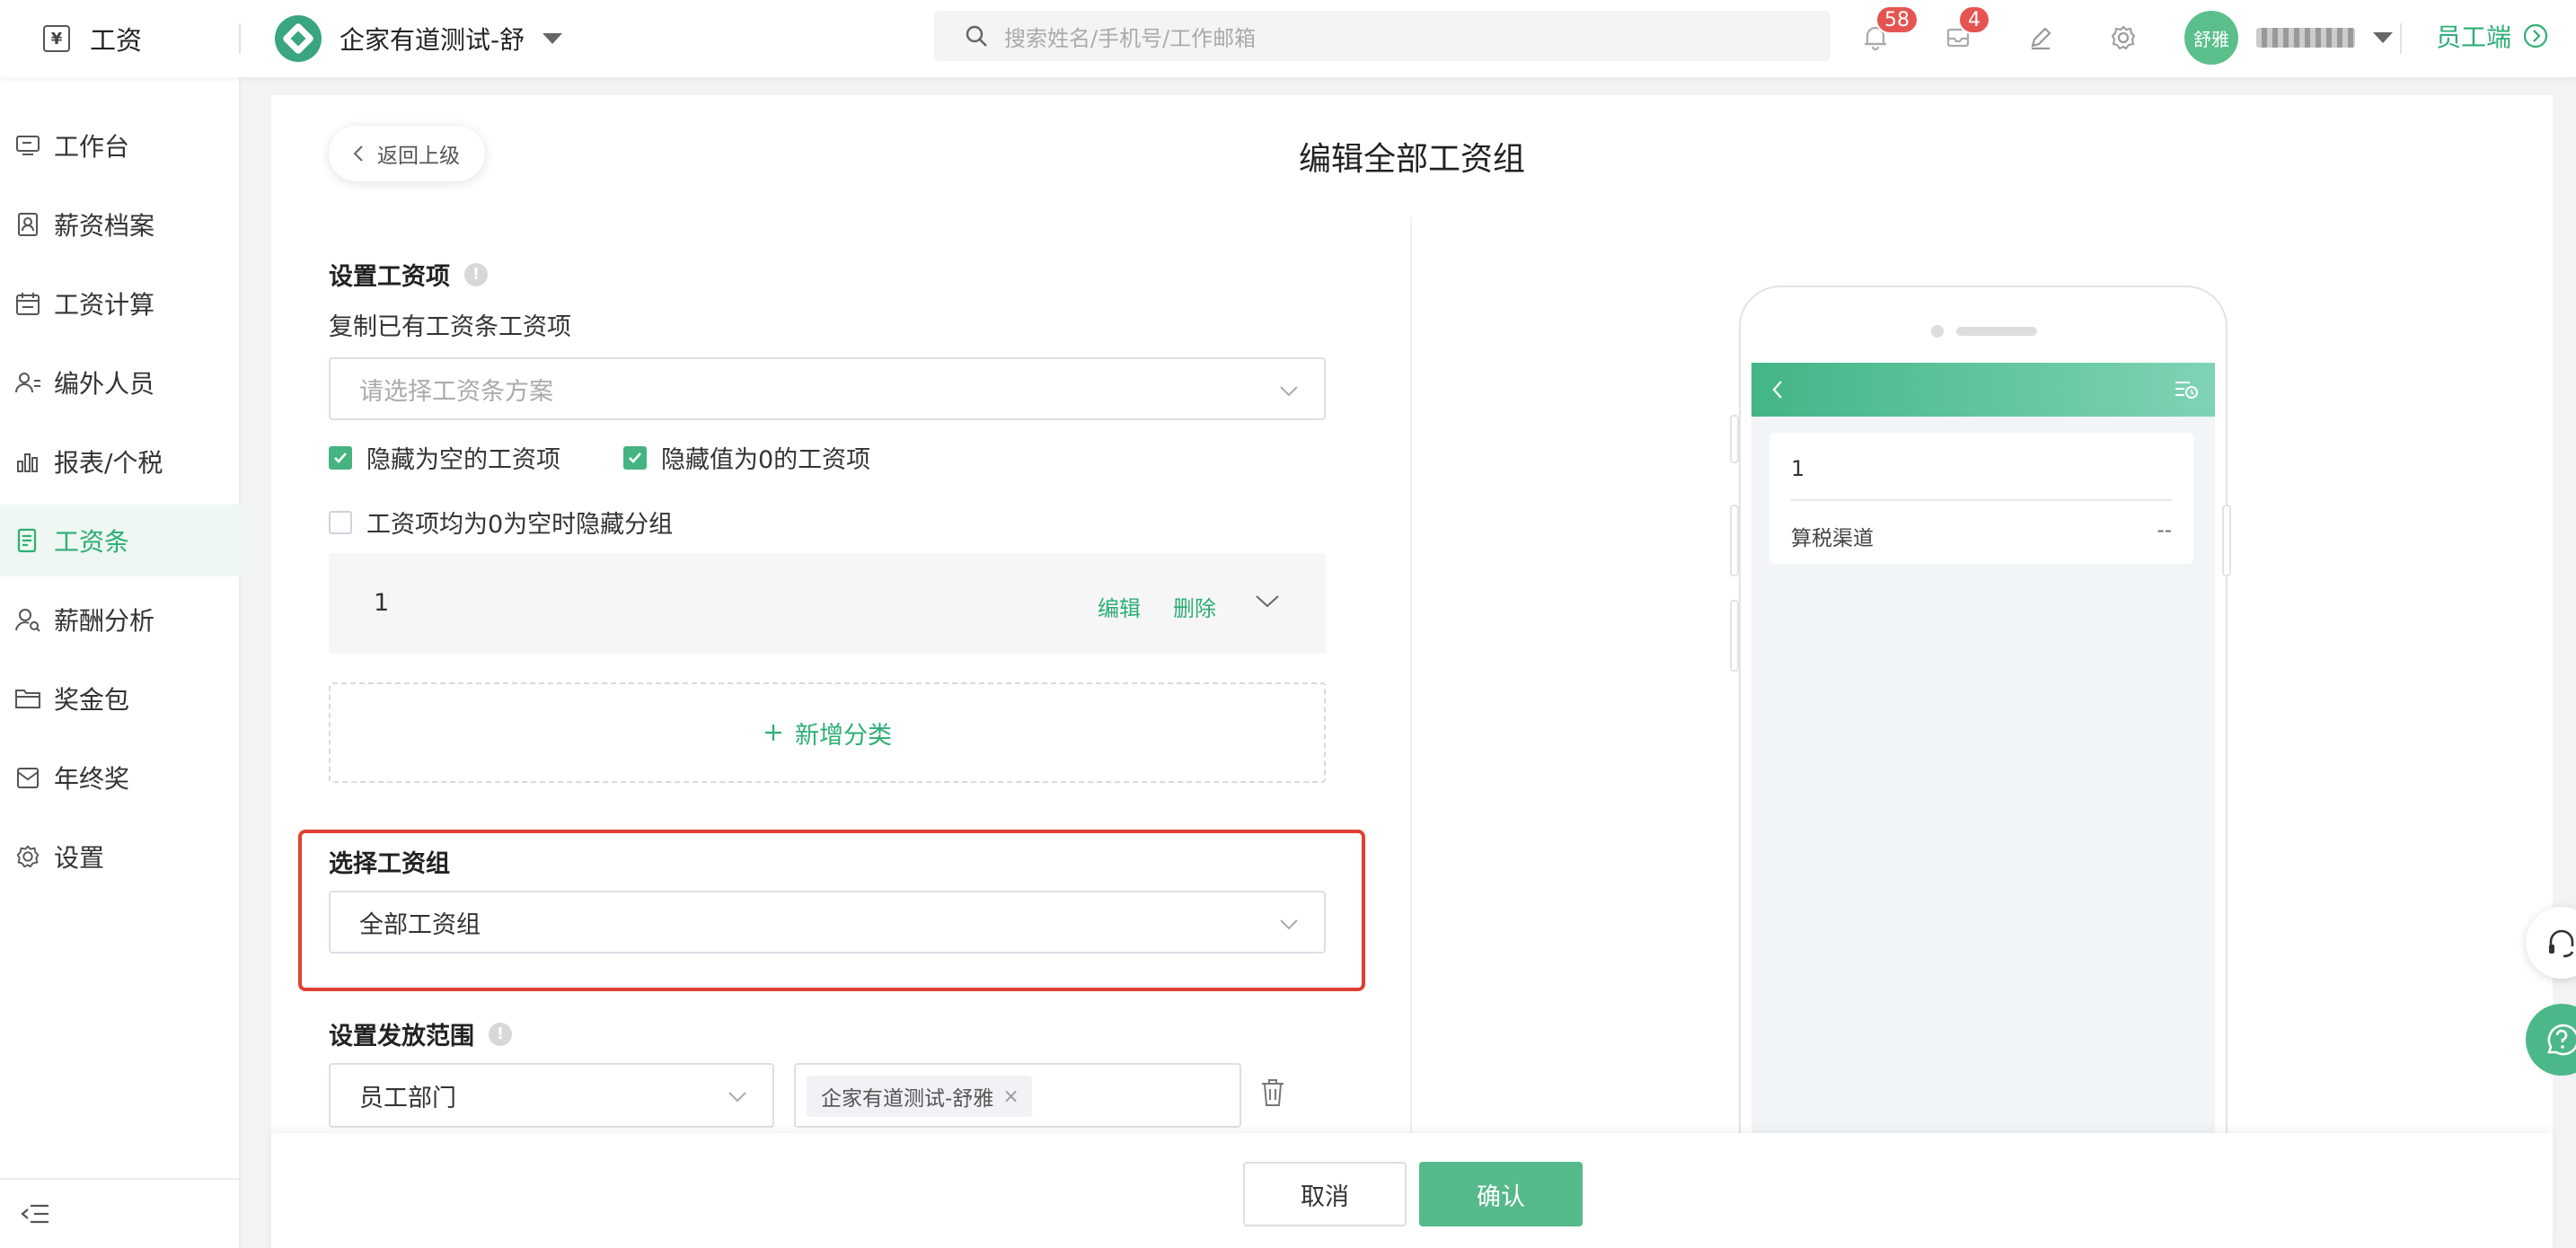  Describe the element at coordinates (92, 779) in the screenshot. I see `sidebar-item-label: 年终奖` at that location.